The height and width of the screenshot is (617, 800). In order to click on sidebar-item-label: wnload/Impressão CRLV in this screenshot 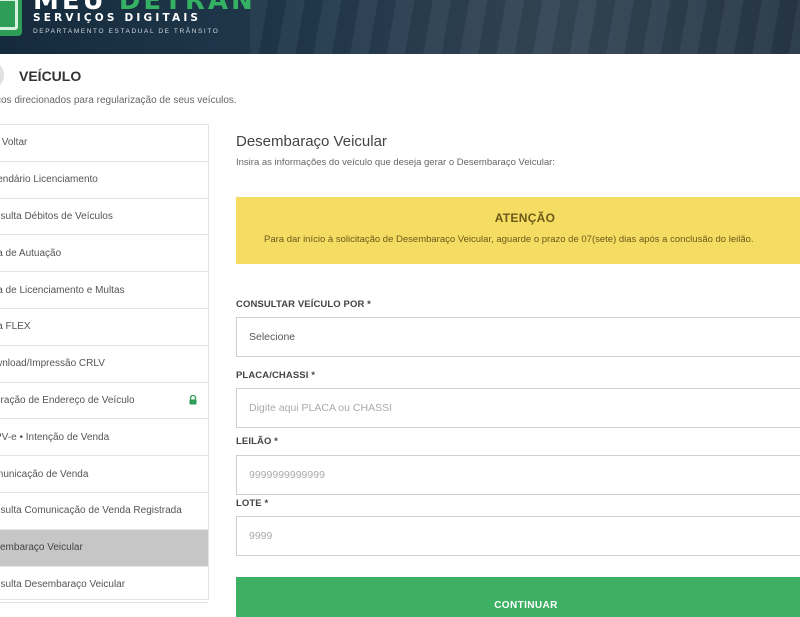, I will do `click(52, 364)`.